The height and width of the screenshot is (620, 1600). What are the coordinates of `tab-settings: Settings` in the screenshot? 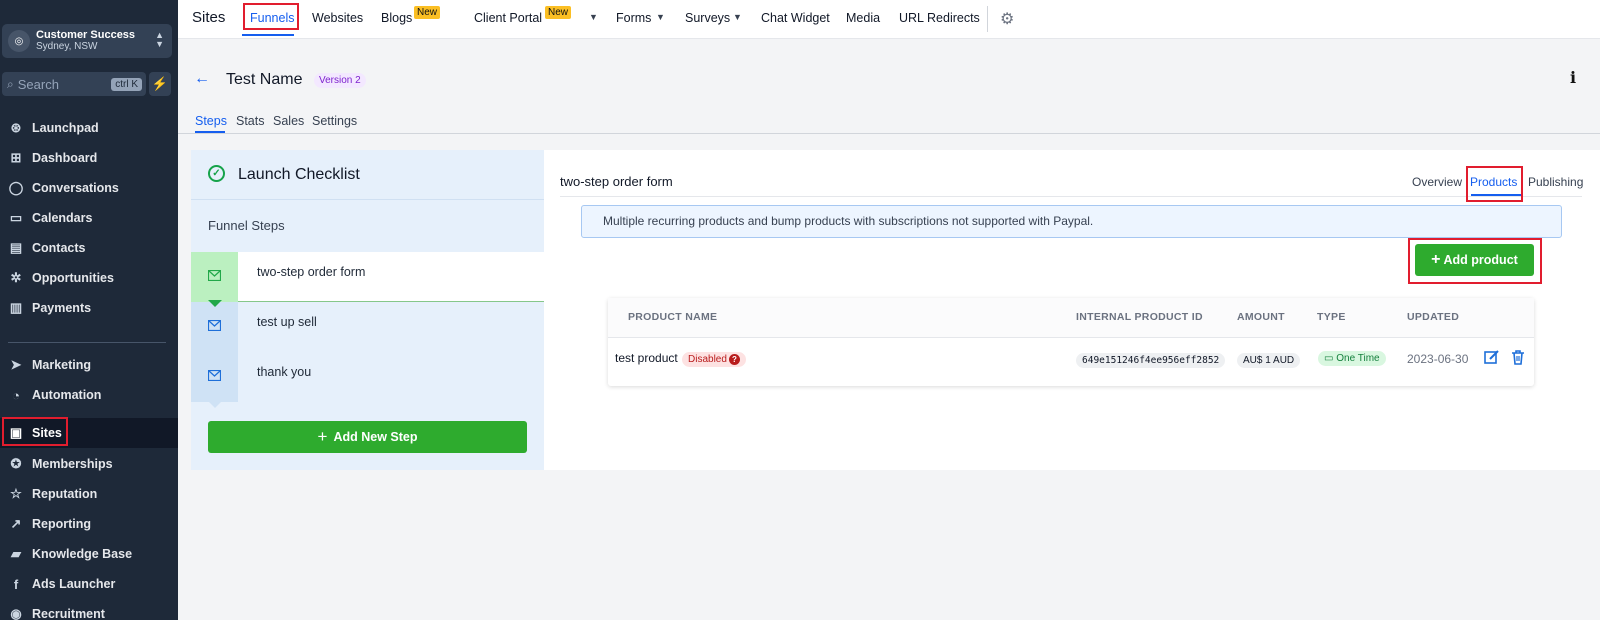 It's located at (334, 121).